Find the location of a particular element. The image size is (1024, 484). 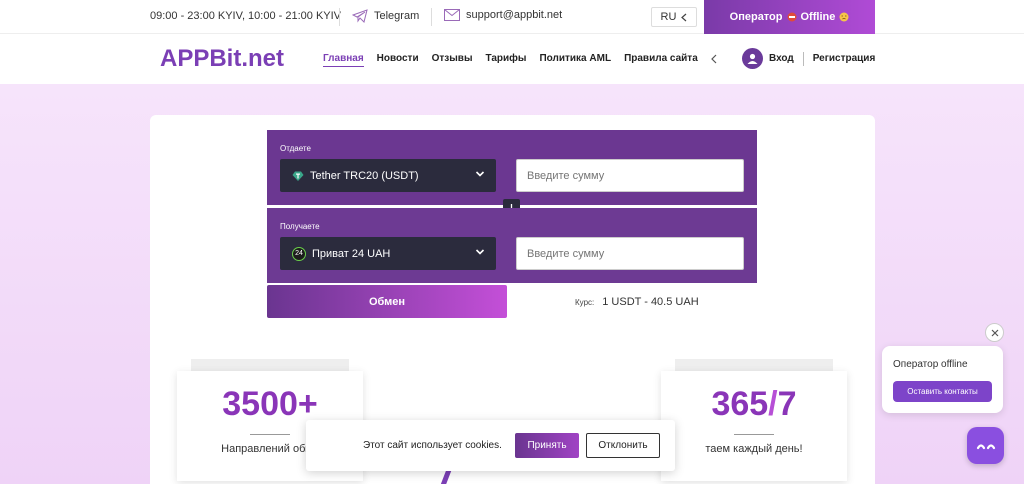

chat-close-button is located at coordinates (994, 332).